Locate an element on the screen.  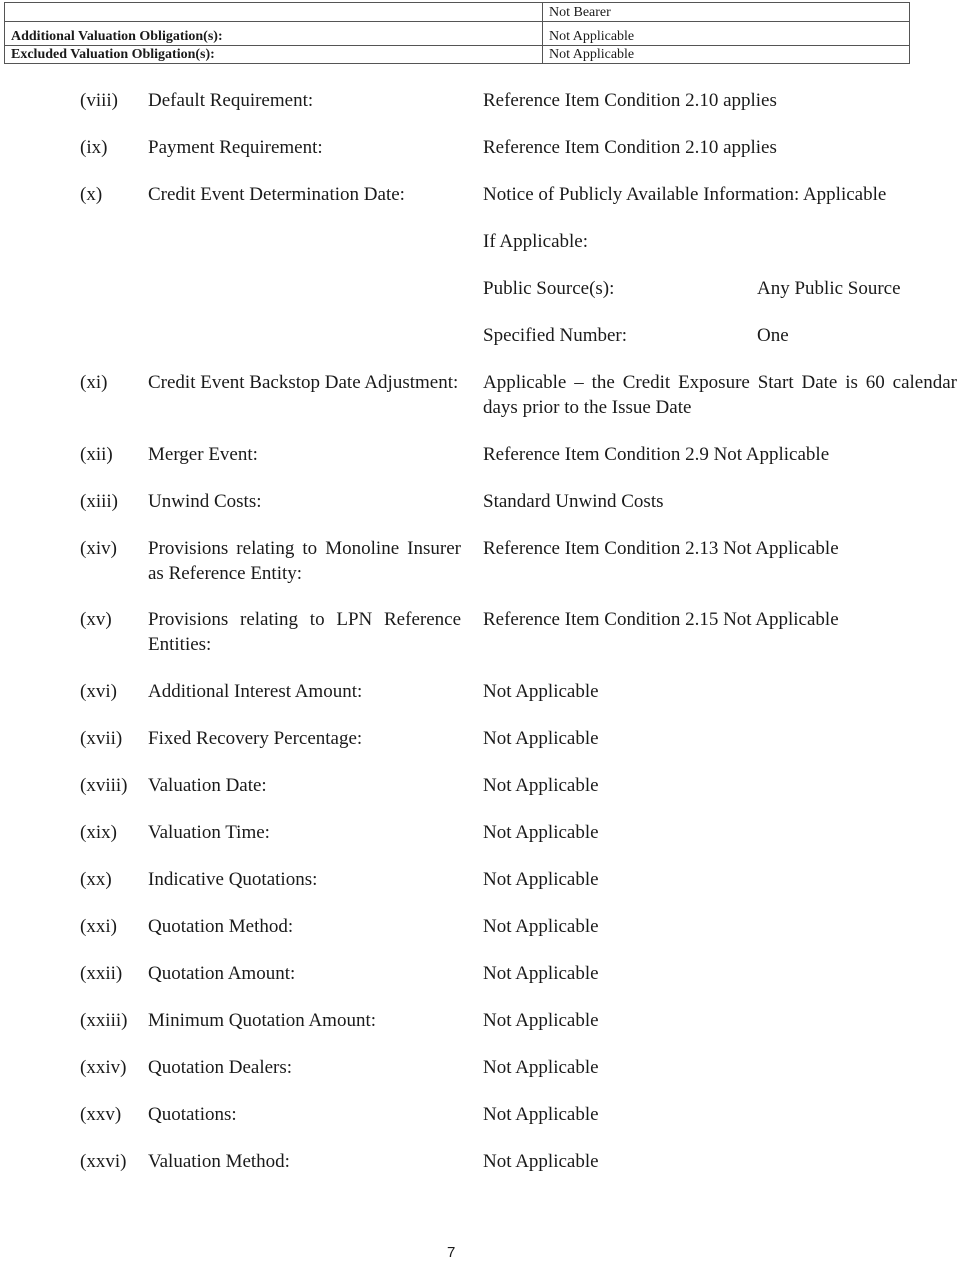
item-label: Credit Event Determination Date: is located at coordinates (276, 194).